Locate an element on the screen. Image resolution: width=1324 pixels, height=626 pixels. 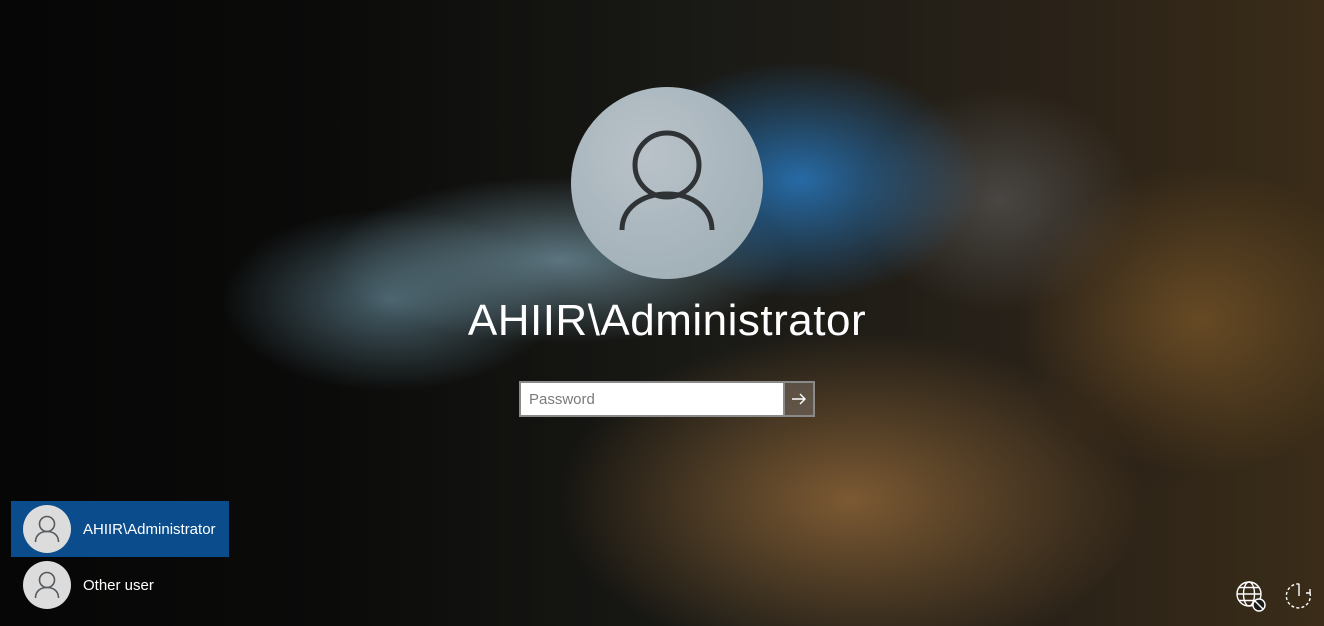
user-item-other-user: Other user is located at coordinates (120, 585).